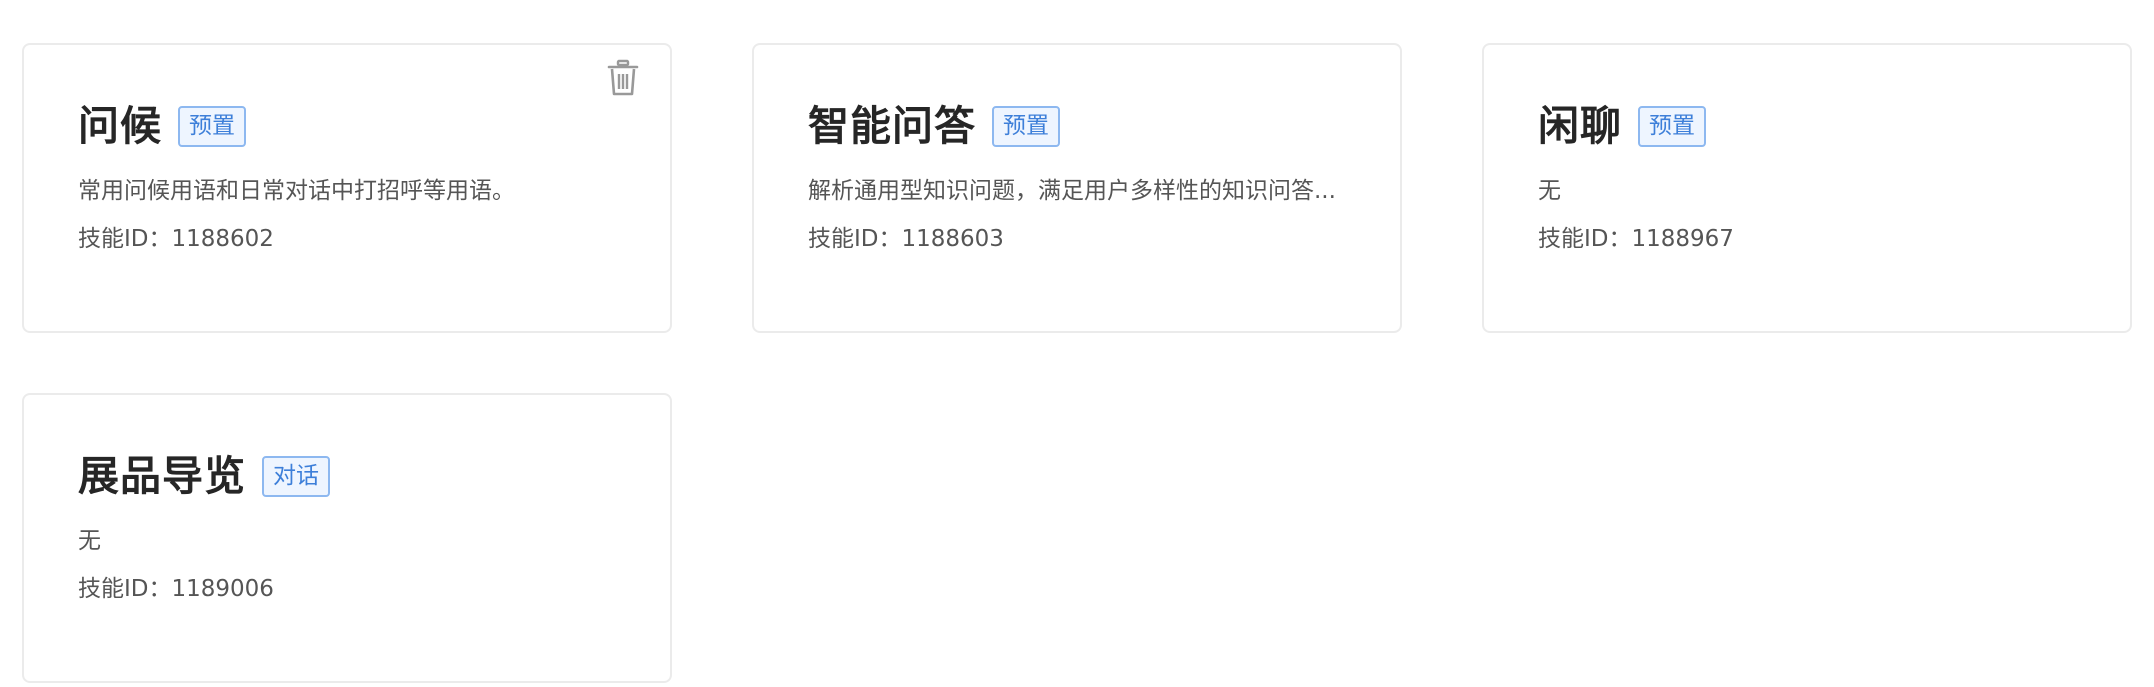 Image resolution: width=2154 pixels, height=687 pixels. Describe the element at coordinates (176, 239) in the screenshot. I see `skill-id: 技能ID：1188602` at that location.